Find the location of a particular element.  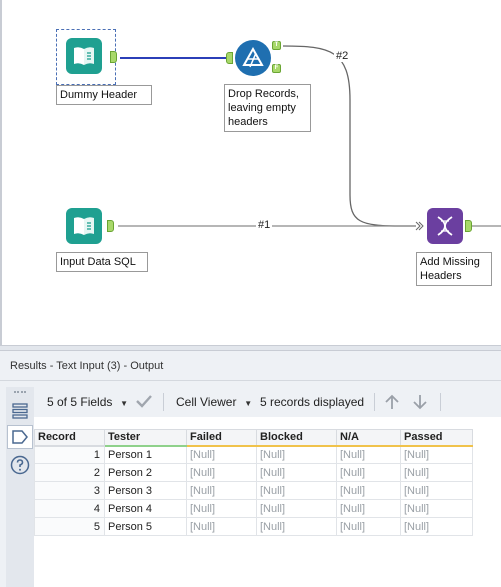

apply-checkmark-icon is located at coordinates (144, 402).